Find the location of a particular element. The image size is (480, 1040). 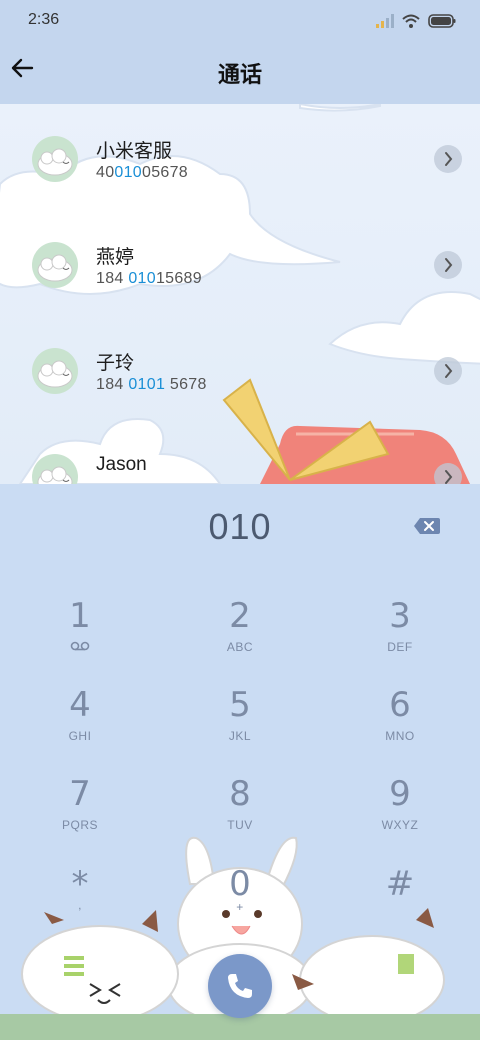

key-5: 5 JKL is located at coordinates (240, 725).